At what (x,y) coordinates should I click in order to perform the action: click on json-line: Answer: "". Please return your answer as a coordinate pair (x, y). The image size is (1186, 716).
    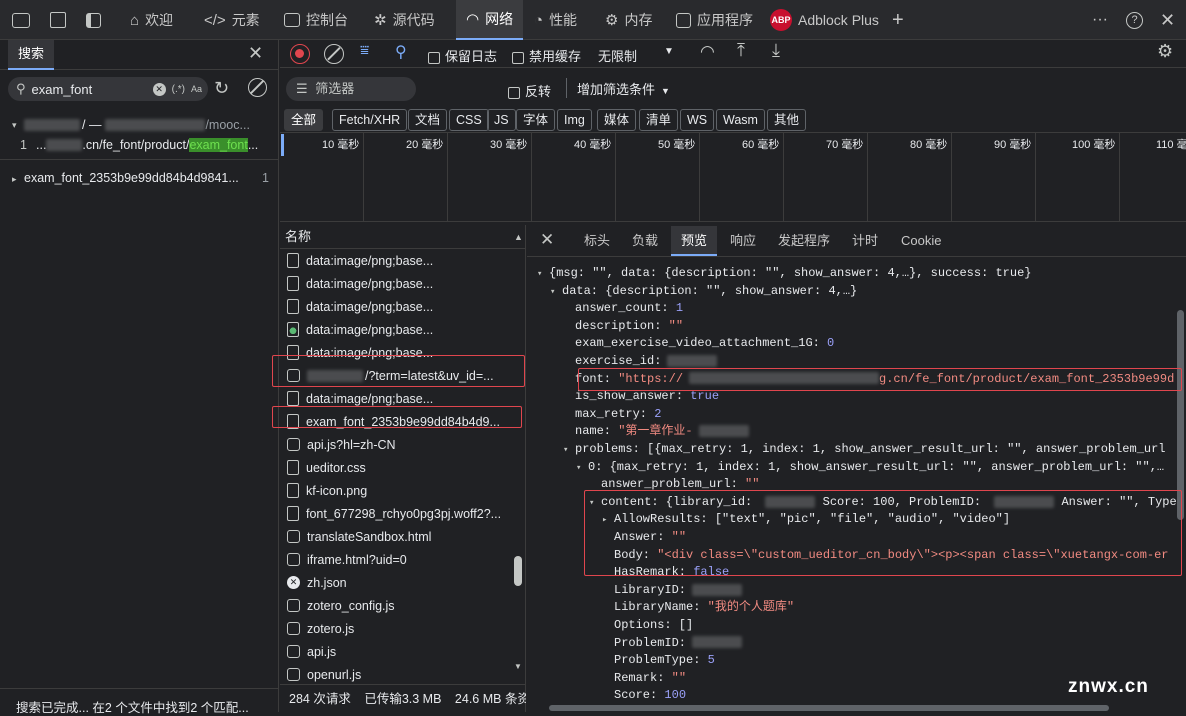
    Looking at the image, I should click on (650, 537).